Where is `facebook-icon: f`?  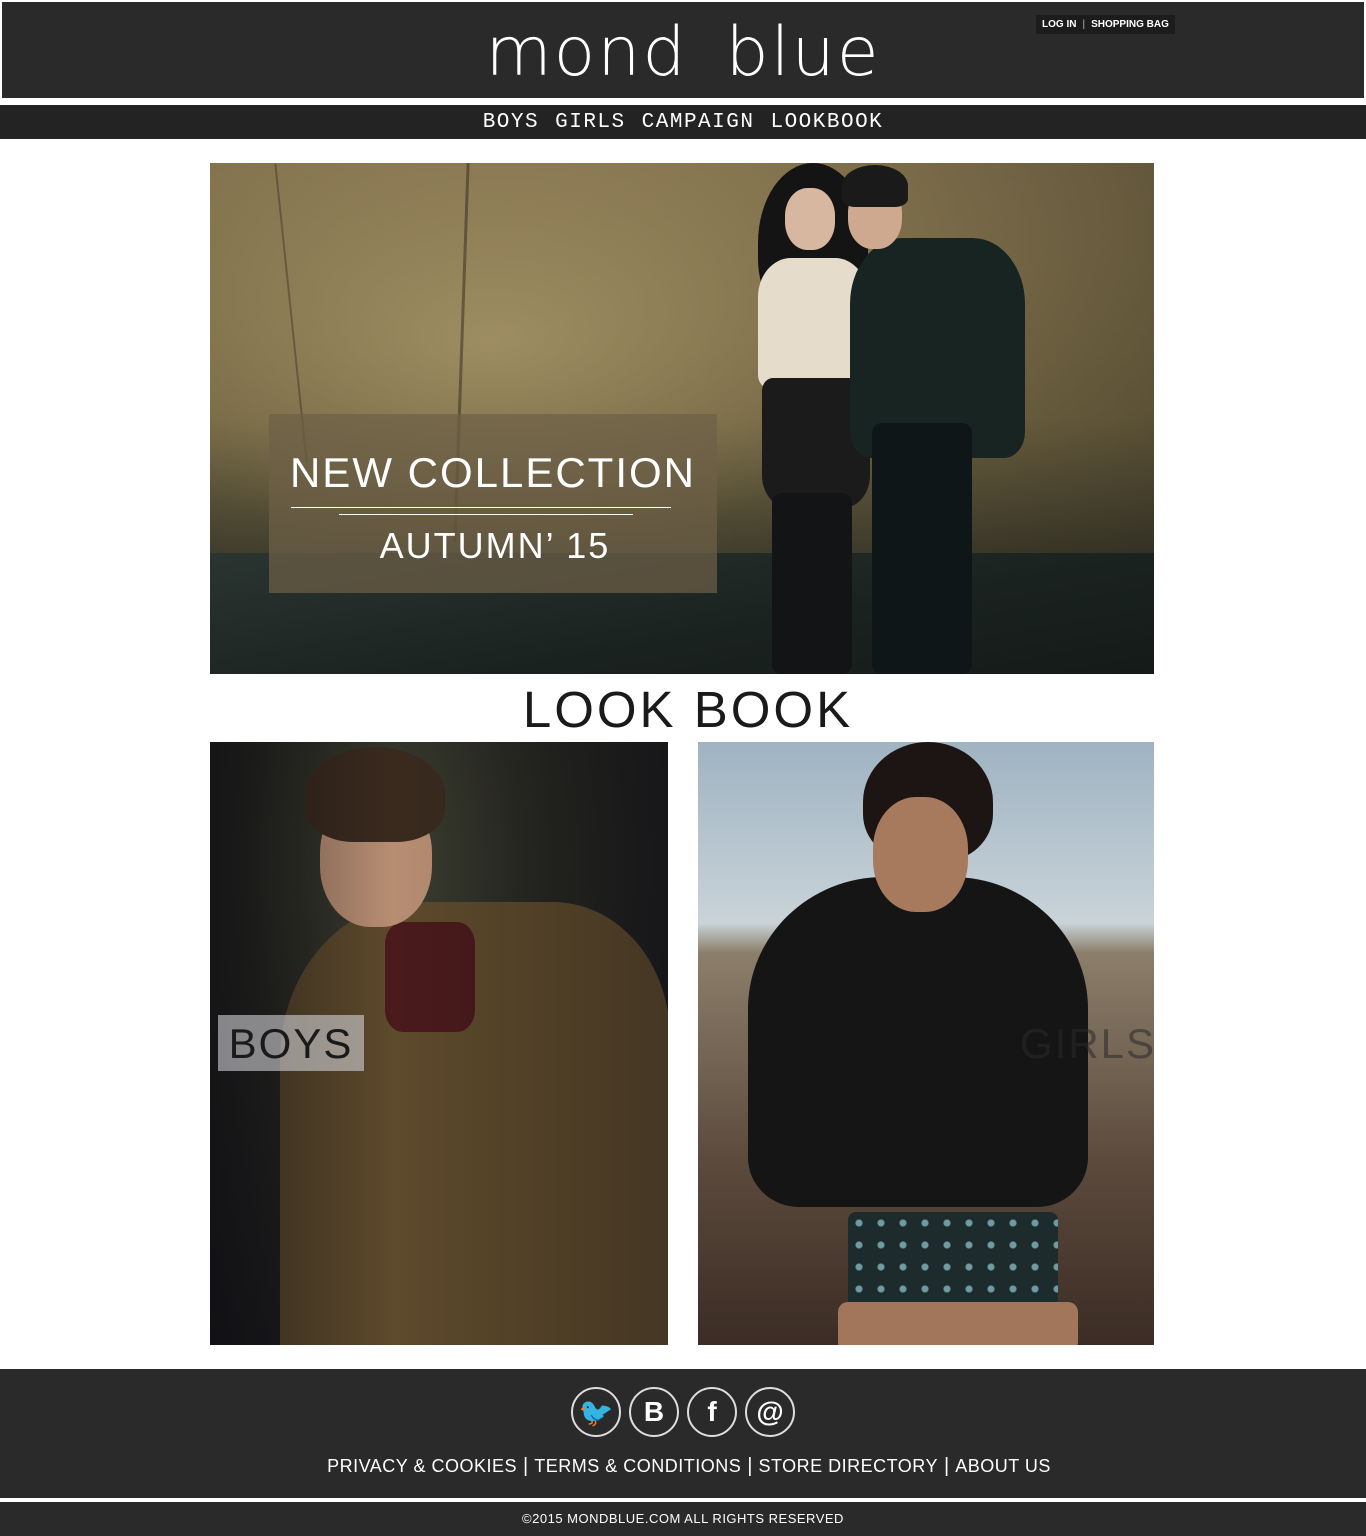
facebook-icon: f is located at coordinates (712, 1412).